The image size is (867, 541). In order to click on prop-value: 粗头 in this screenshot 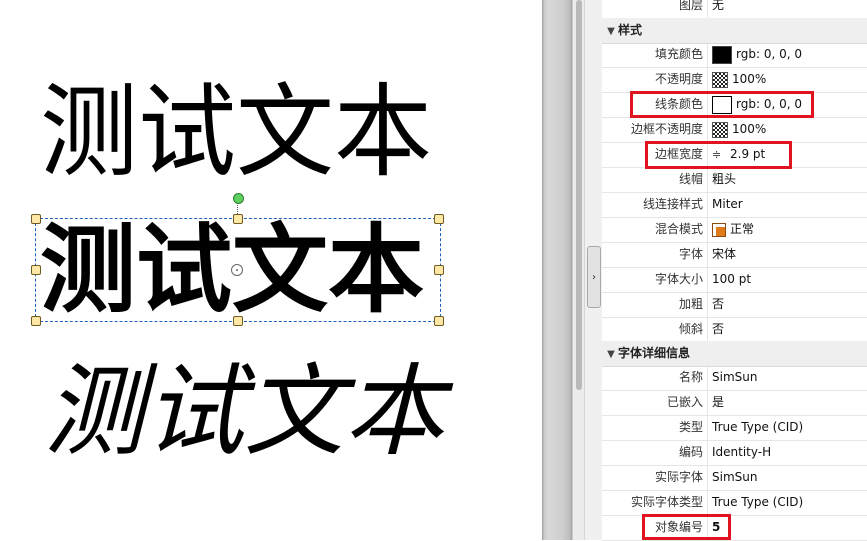, I will do `click(724, 179)`.